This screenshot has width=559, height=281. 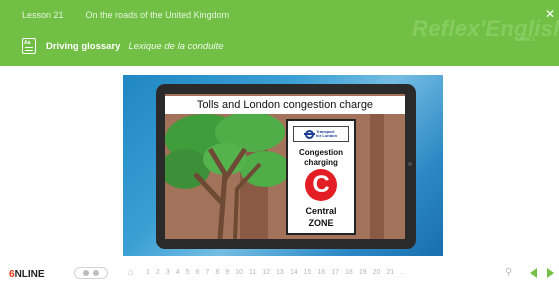 I want to click on page-link: 2, so click(x=158, y=272).